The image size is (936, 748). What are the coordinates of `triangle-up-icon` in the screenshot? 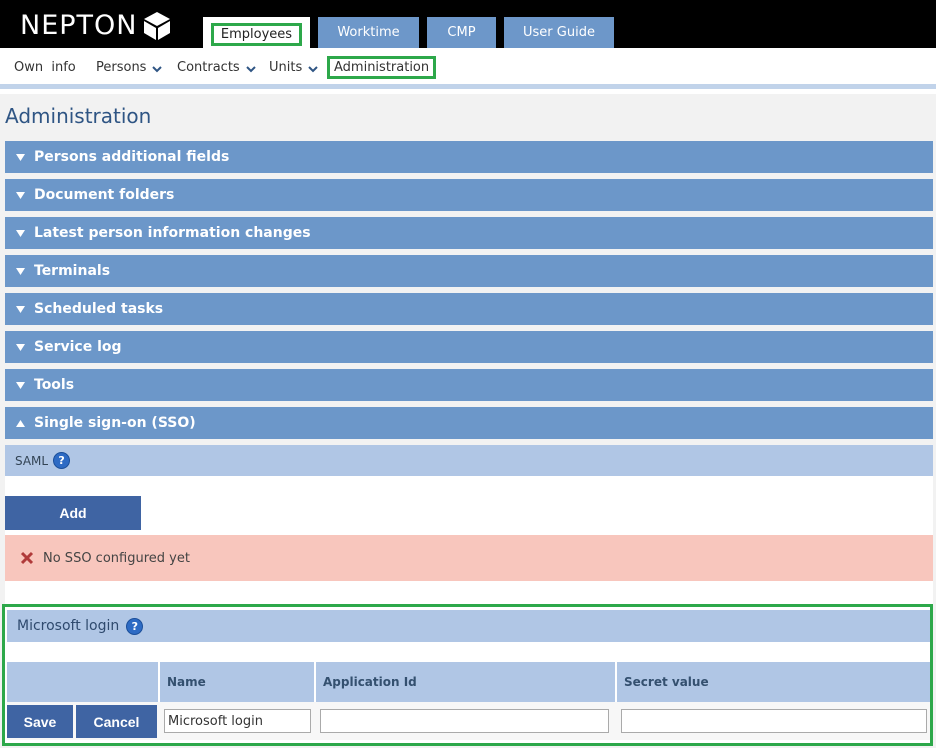 It's located at (20, 423).